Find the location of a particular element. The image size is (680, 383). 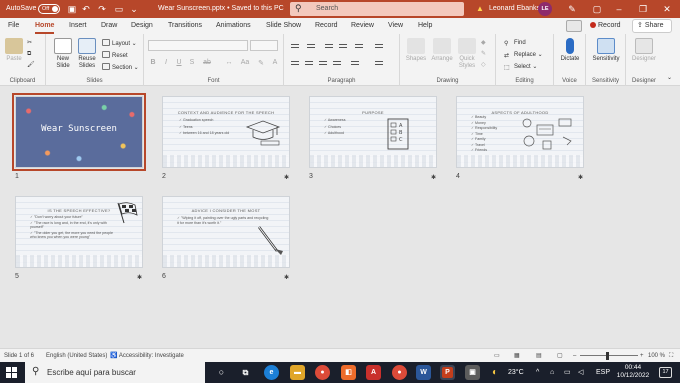

highlight-icon: ✎ is located at coordinates (261, 63).